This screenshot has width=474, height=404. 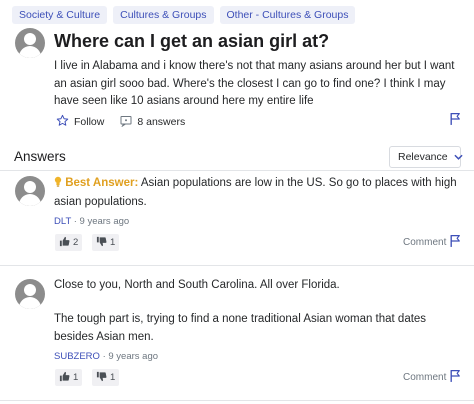 I want to click on answer-username: SUBZERO, so click(x=77, y=356).